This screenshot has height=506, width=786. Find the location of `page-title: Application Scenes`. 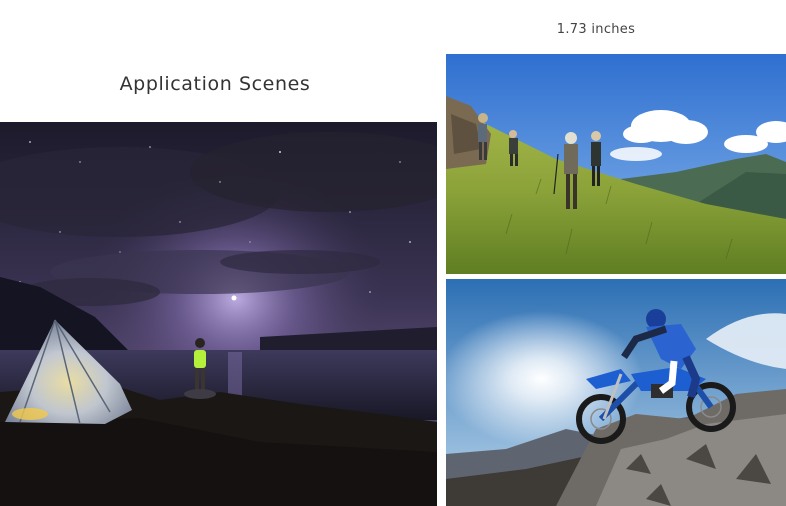

page-title: Application Scenes is located at coordinates (215, 83).